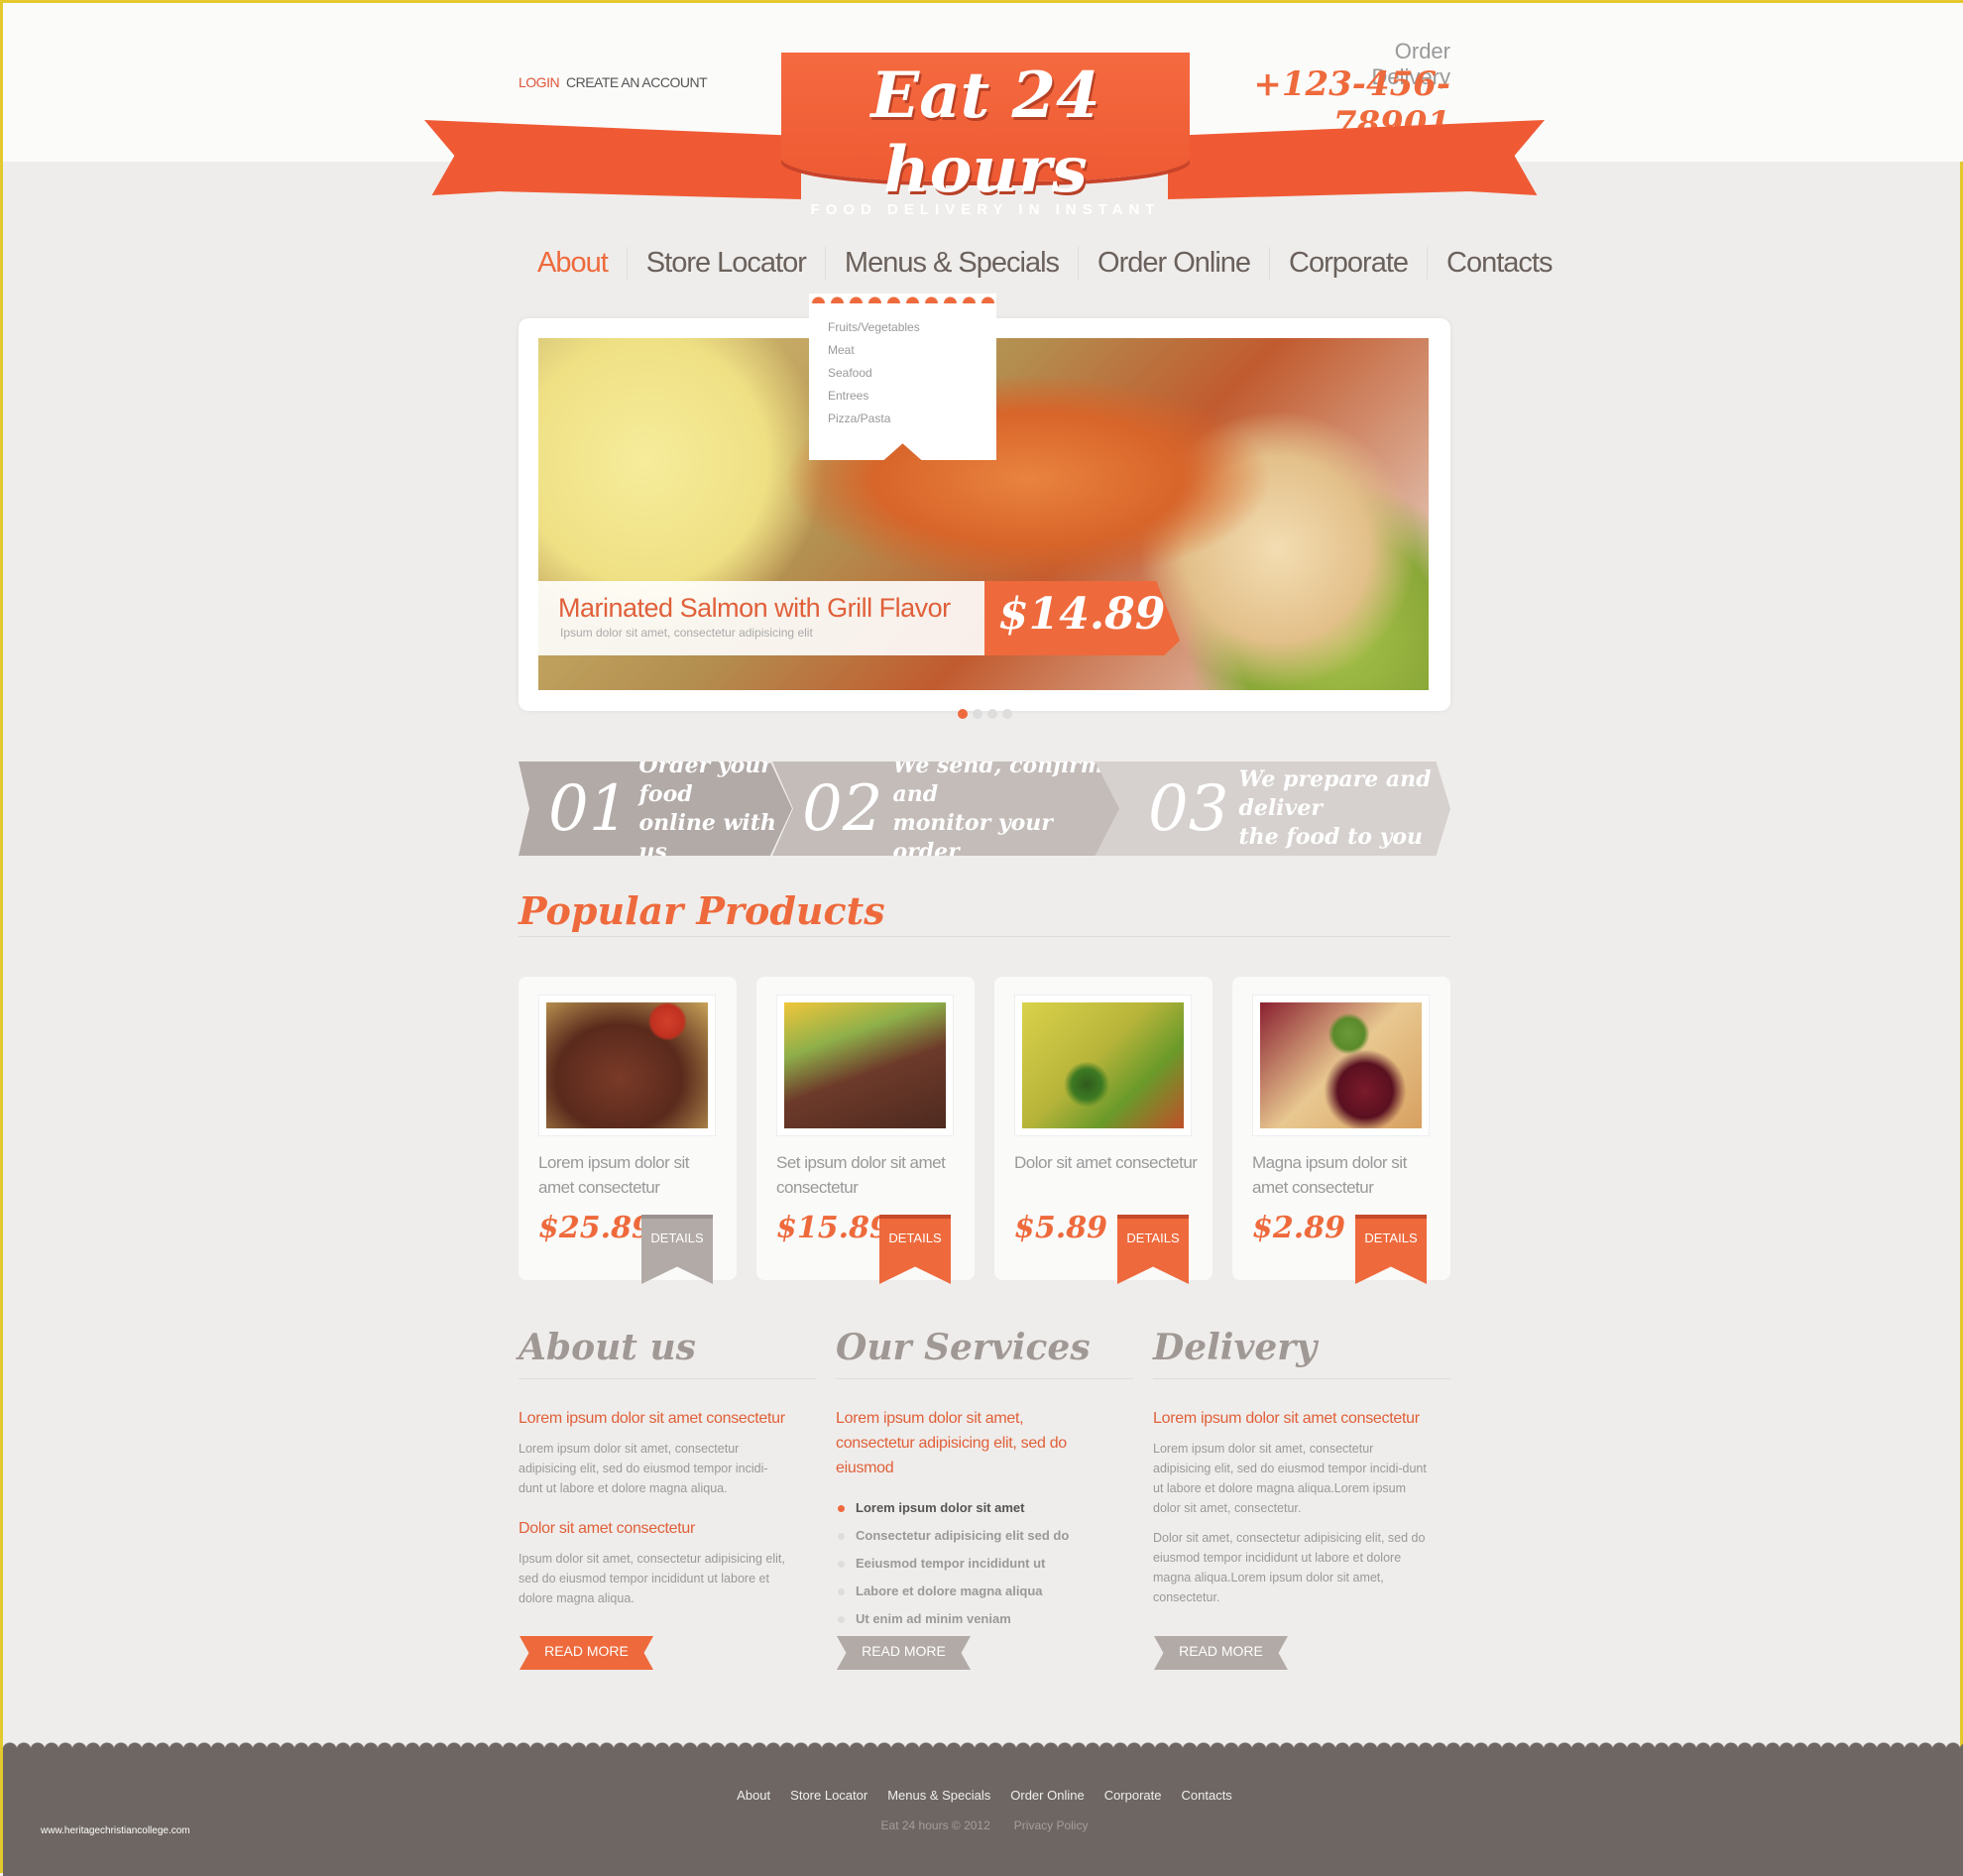 Image resolution: width=1963 pixels, height=1876 pixels. I want to click on dropdown-item-pizza: Pizza/Pasta, so click(902, 419).